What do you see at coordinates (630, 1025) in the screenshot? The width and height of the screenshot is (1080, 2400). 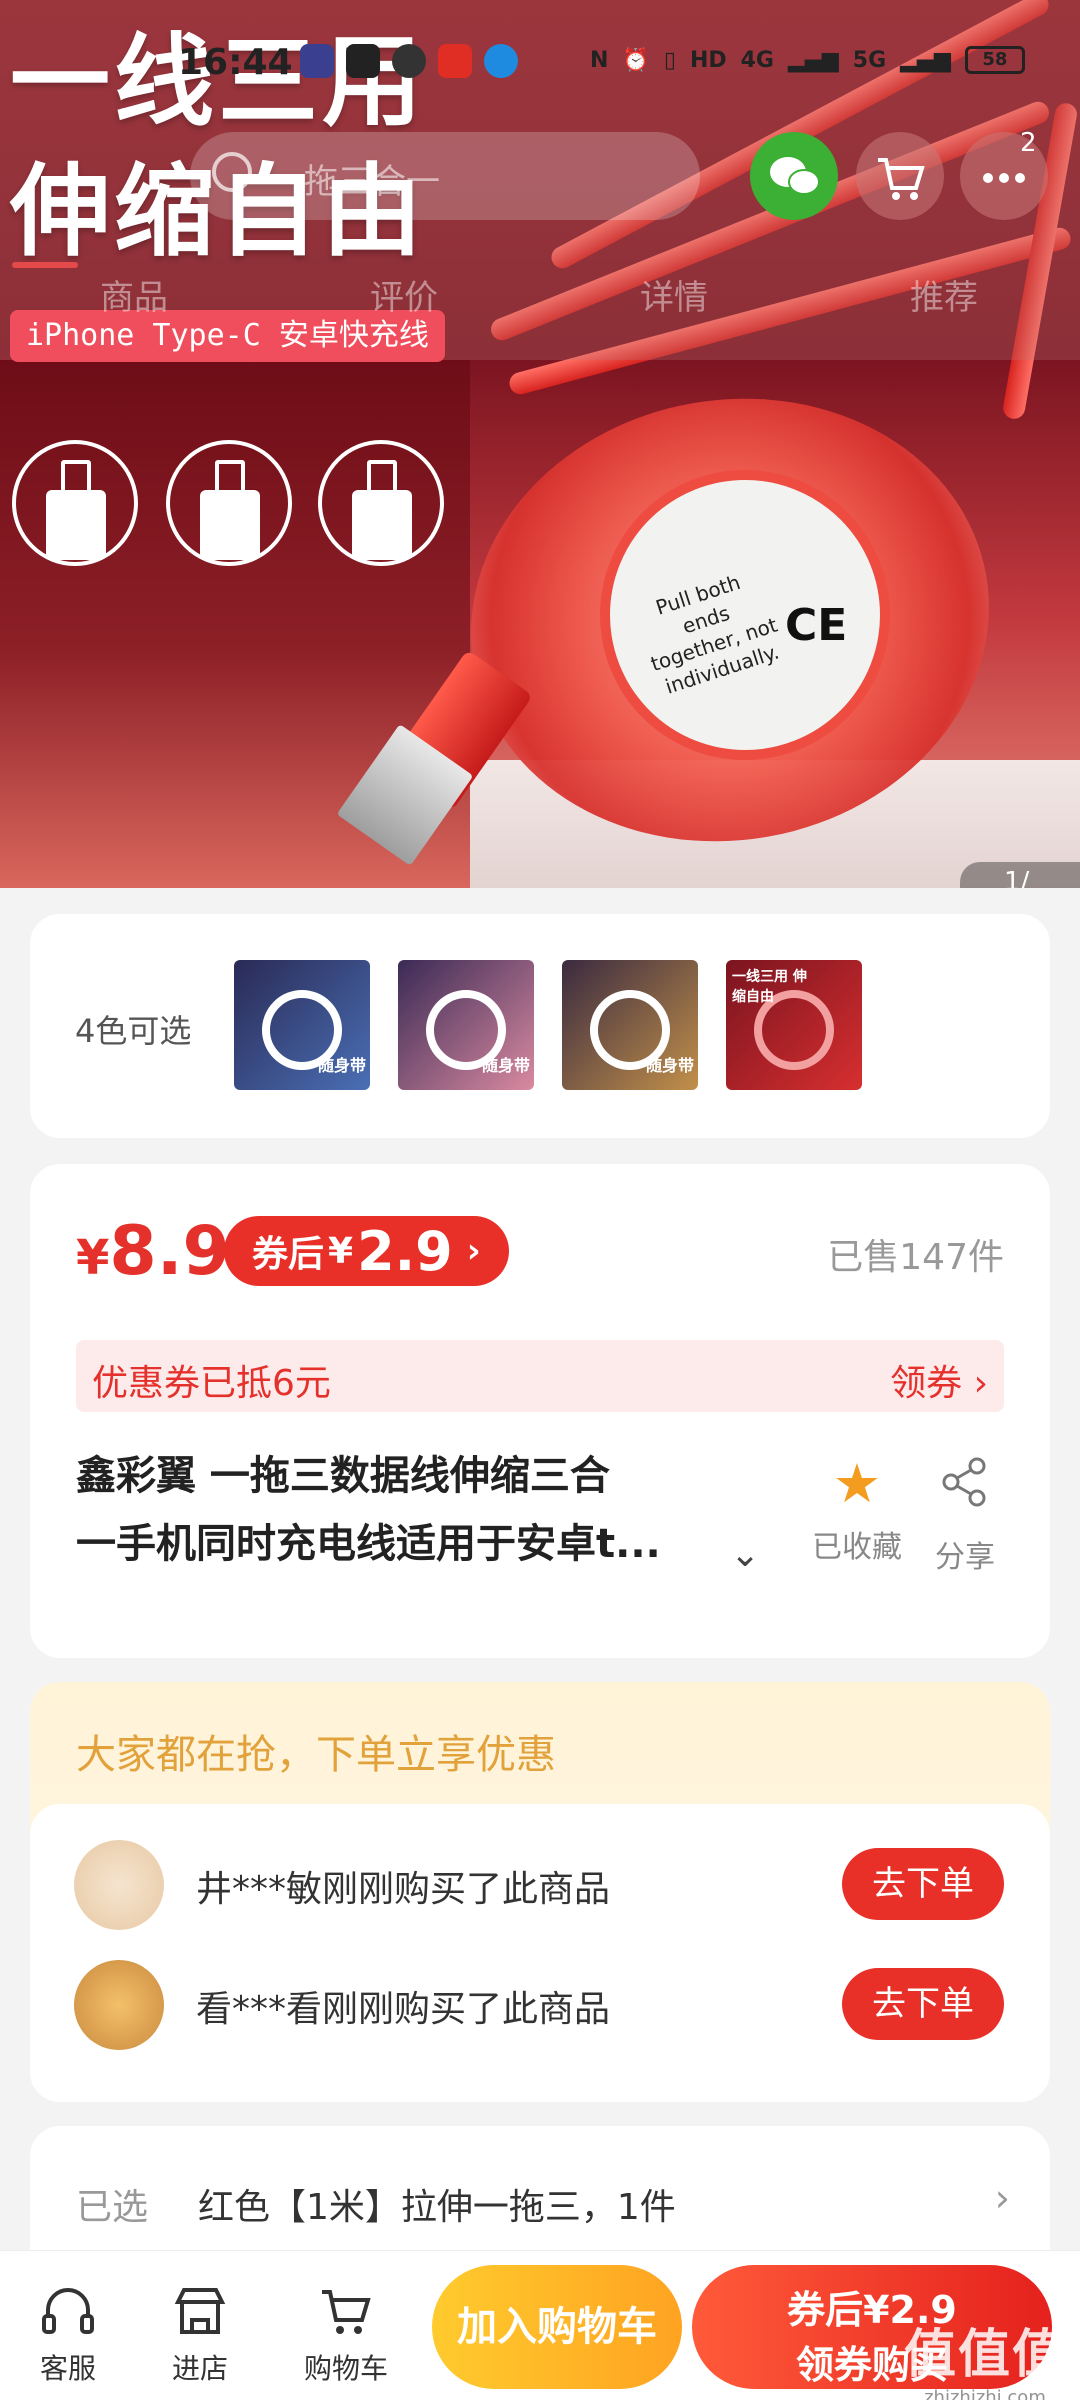 I see `color-swatch-gold: 随身带` at bounding box center [630, 1025].